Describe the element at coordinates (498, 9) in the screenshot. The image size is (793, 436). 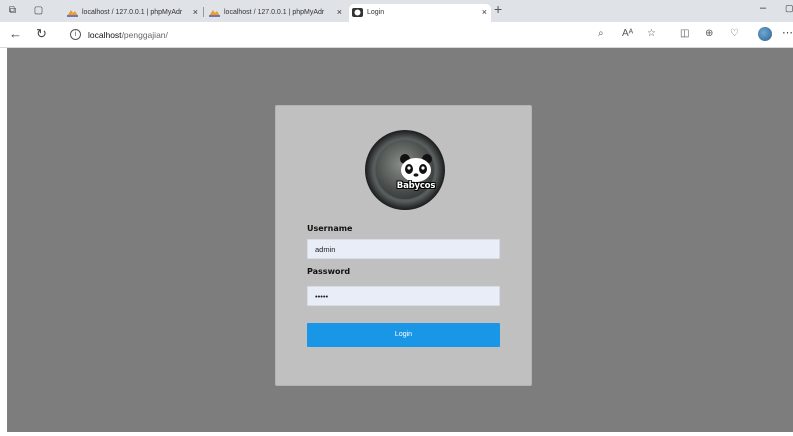
I see `new-tab-button: +` at that location.